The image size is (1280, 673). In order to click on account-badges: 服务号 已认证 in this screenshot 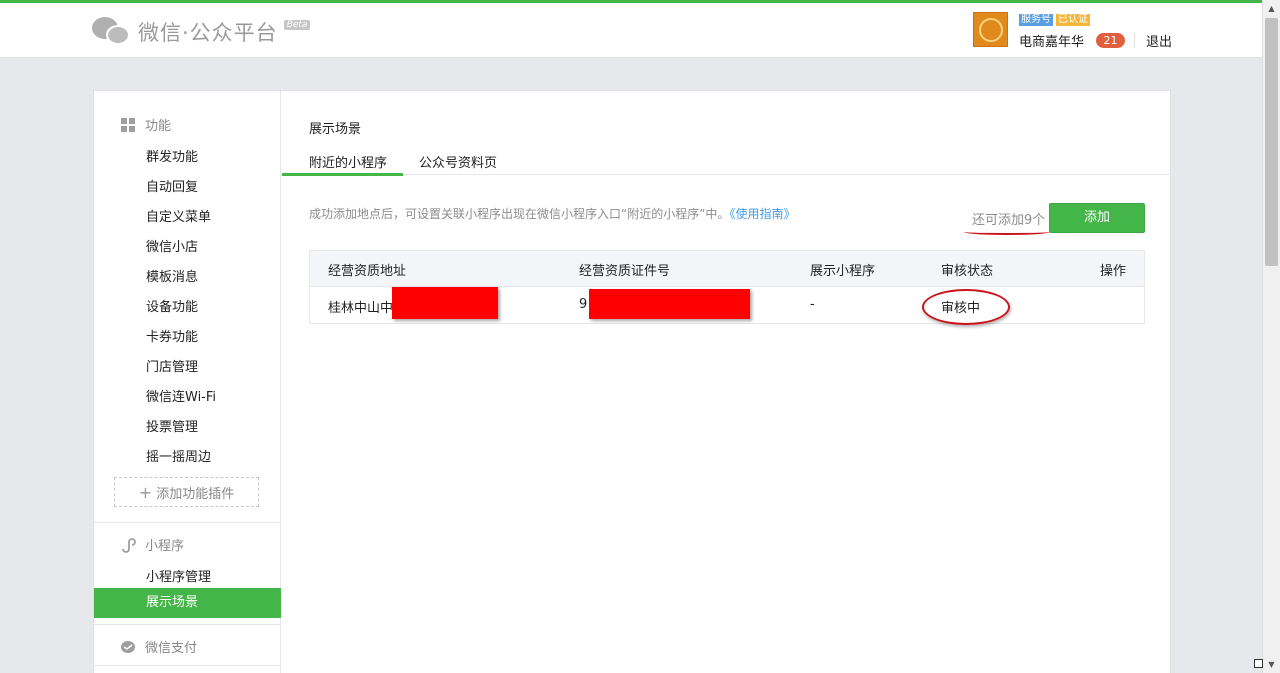, I will do `click(1054, 20)`.